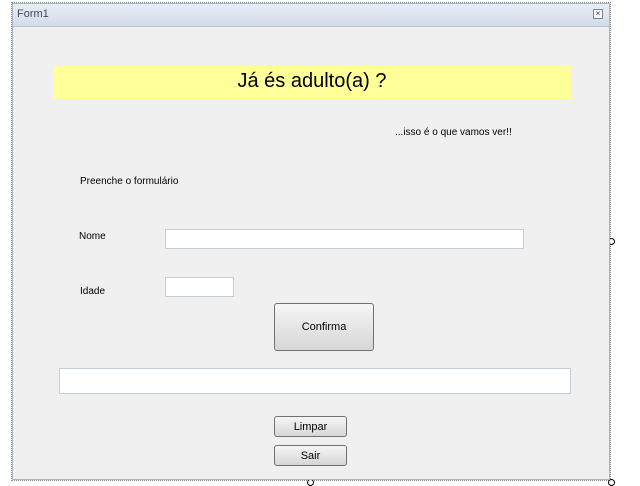 Image resolution: width=640 pixels, height=486 pixels. What do you see at coordinates (598, 14) in the screenshot?
I see `close-icon: ×` at bounding box center [598, 14].